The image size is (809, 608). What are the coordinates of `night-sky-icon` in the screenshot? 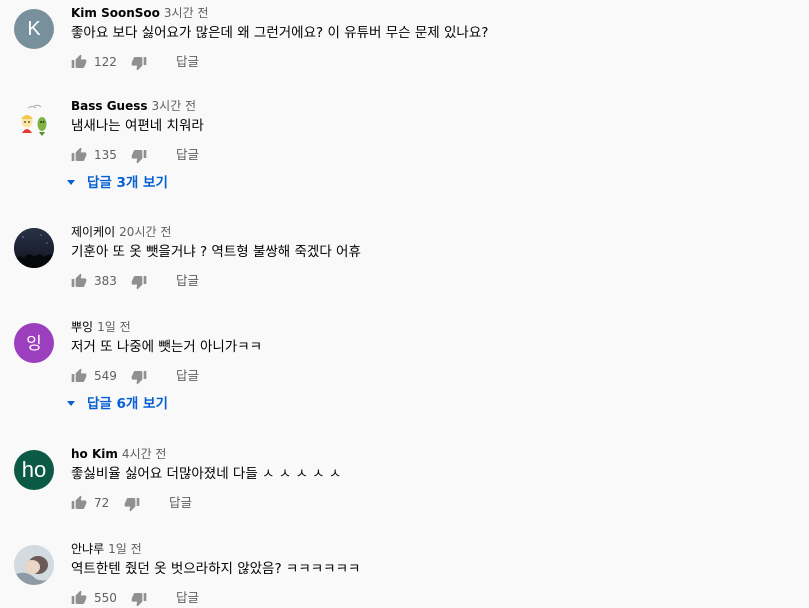 It's located at (34, 248).